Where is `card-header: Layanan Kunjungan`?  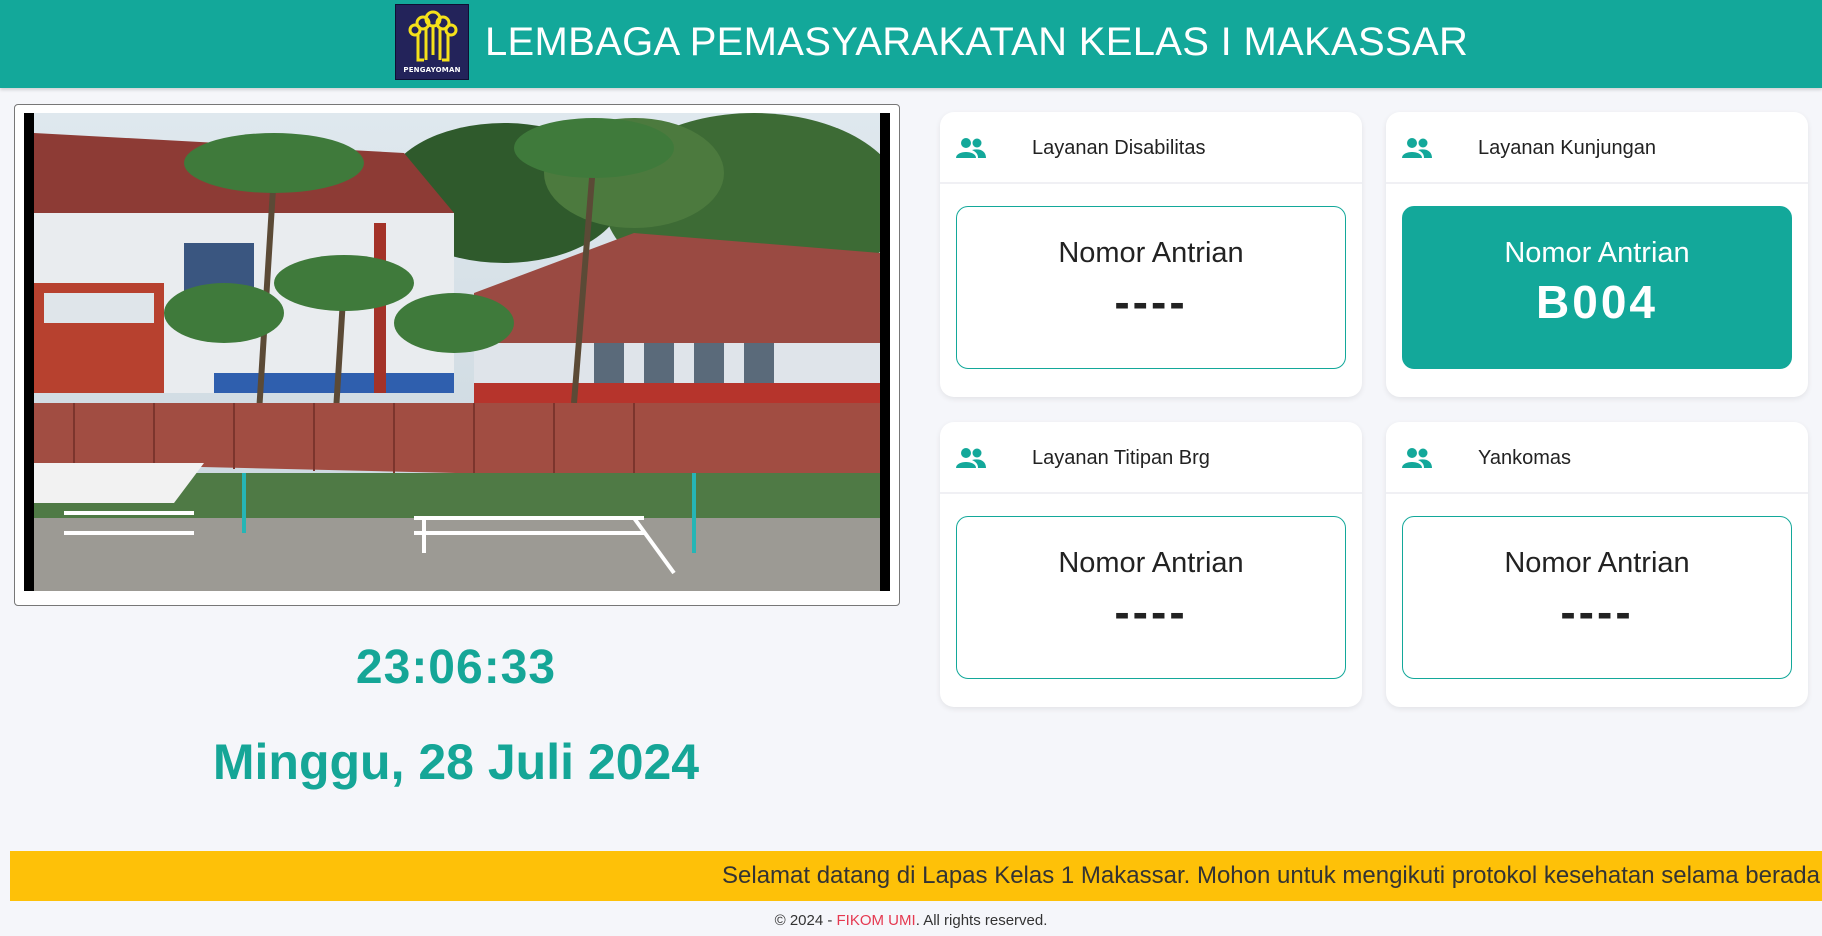 card-header: Layanan Kunjungan is located at coordinates (1597, 148).